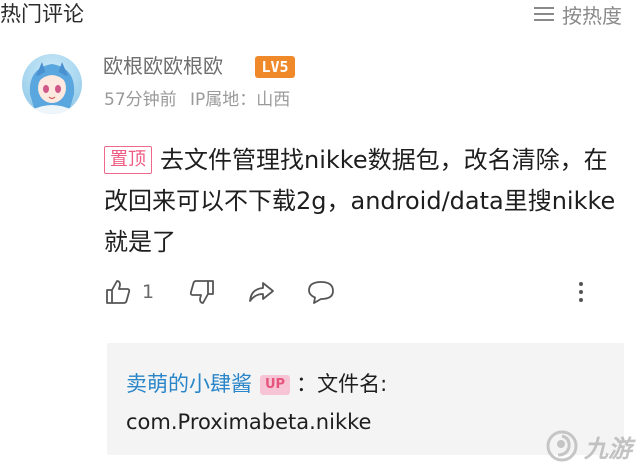 Image resolution: width=640 pixels, height=472 pixels. I want to click on reply-username: 卖萌的小肆酱, so click(189, 384).